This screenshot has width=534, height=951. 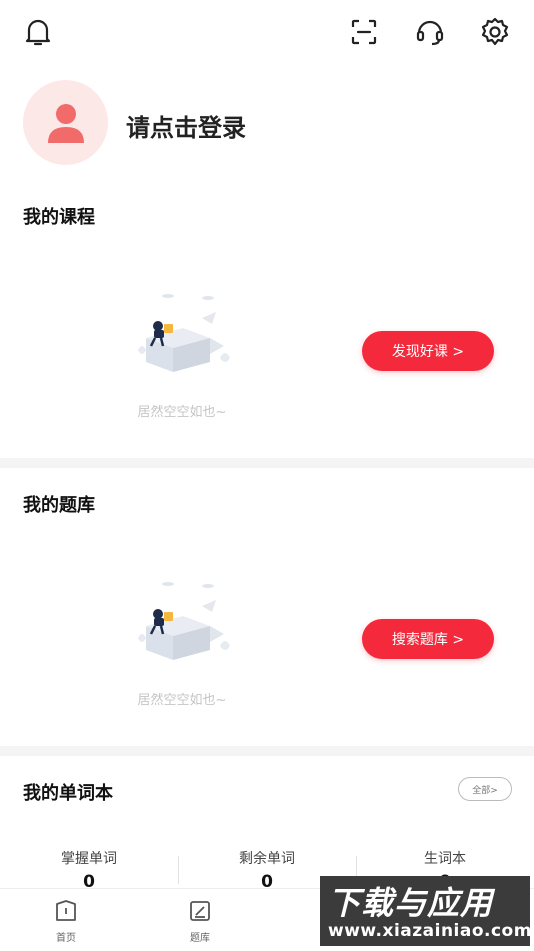 I want to click on stat-label: 生词本, so click(x=445, y=859).